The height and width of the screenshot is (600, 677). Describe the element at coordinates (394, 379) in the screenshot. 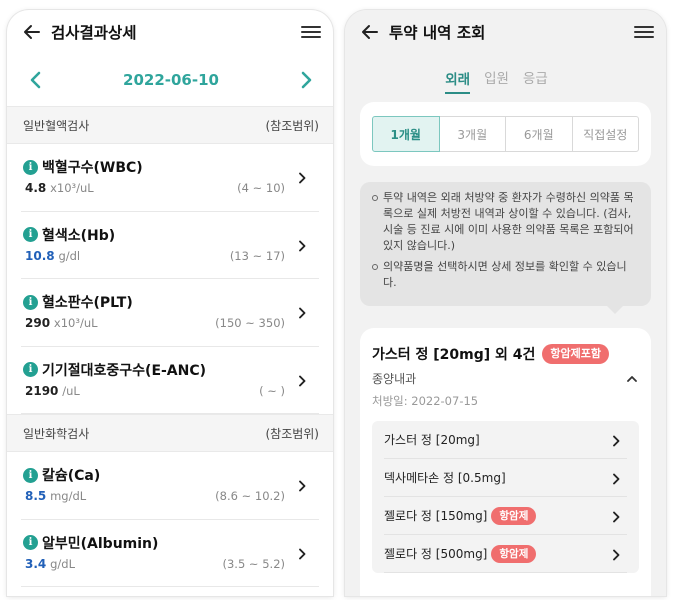

I see `department-name: 종양내과` at that location.